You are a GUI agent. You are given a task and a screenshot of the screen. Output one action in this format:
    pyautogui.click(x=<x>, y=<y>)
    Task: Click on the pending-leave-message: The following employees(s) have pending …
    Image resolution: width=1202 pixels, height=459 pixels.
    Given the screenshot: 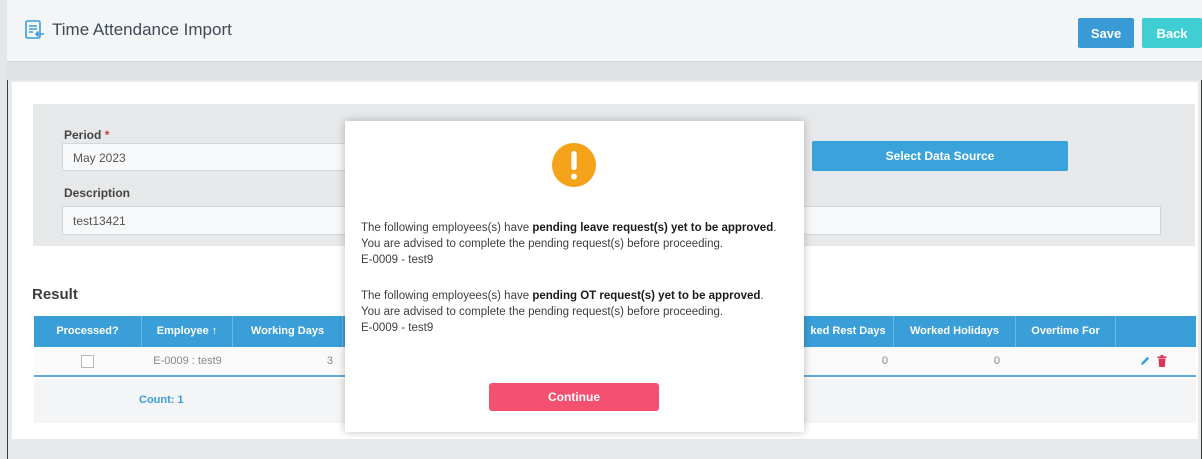 What is the action you would take?
    pyautogui.click(x=569, y=228)
    